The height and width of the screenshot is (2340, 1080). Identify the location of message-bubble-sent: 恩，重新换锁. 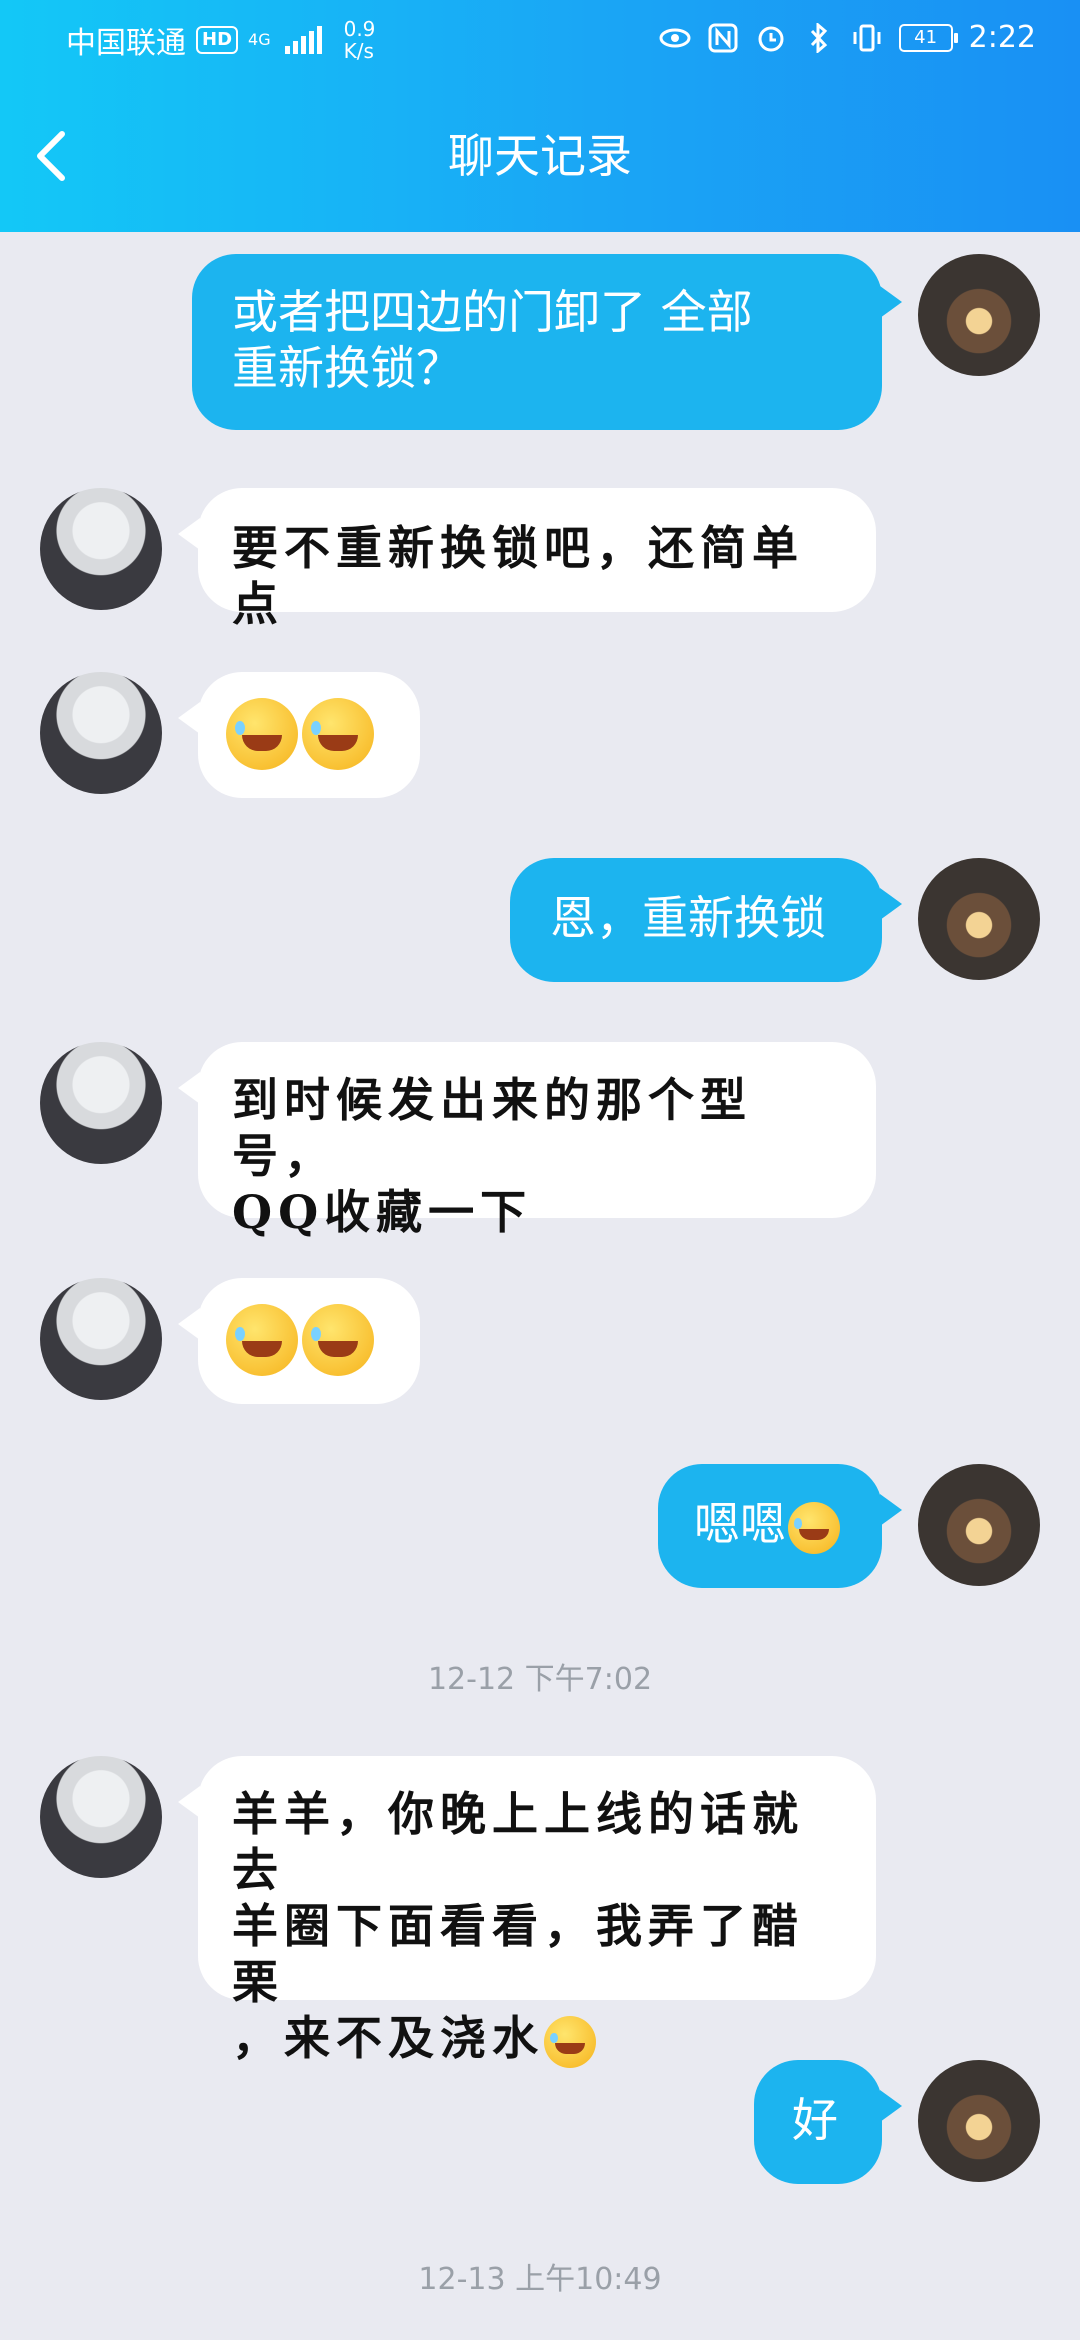
(696, 920).